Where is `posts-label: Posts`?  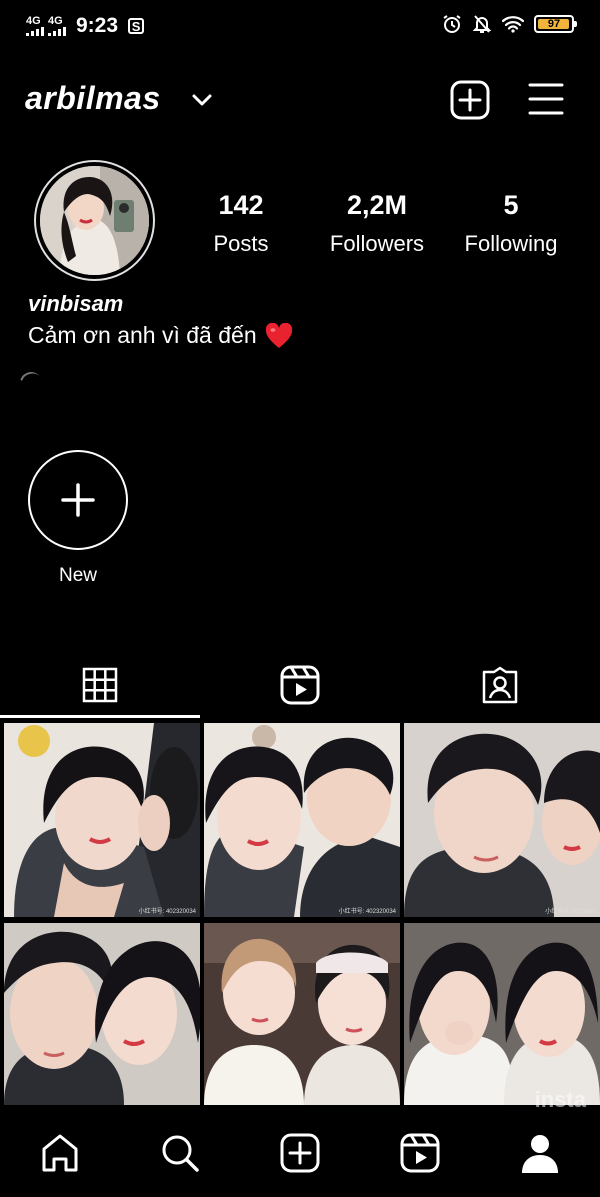
posts-label: Posts is located at coordinates (241, 243).